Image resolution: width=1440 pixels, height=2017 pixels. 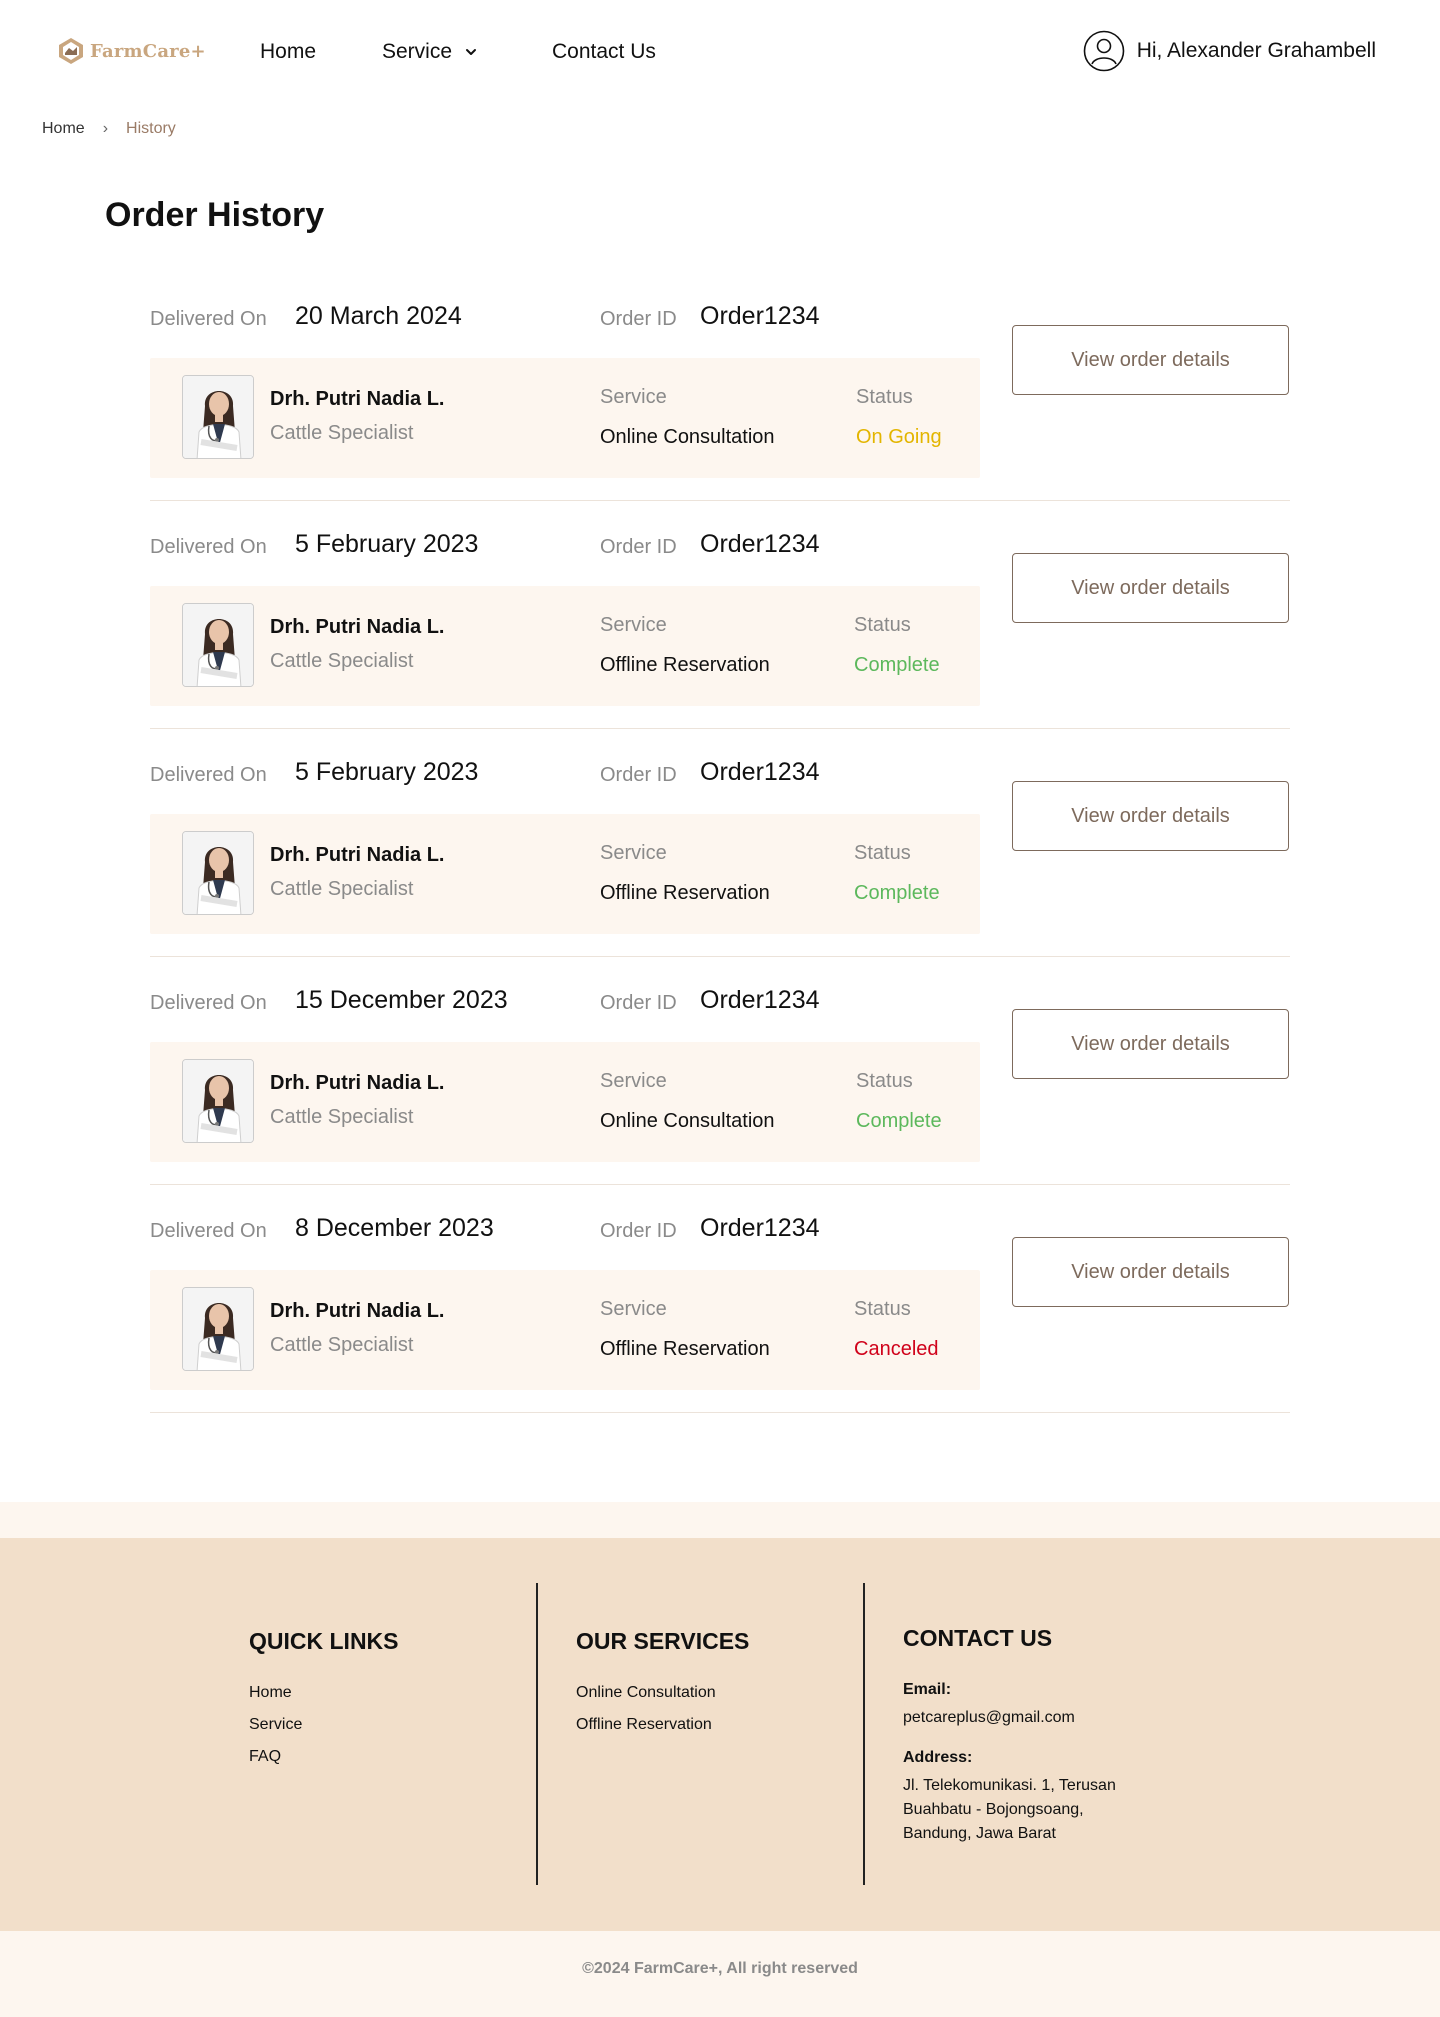 I want to click on footer-address-label: Address:, so click(x=938, y=1757).